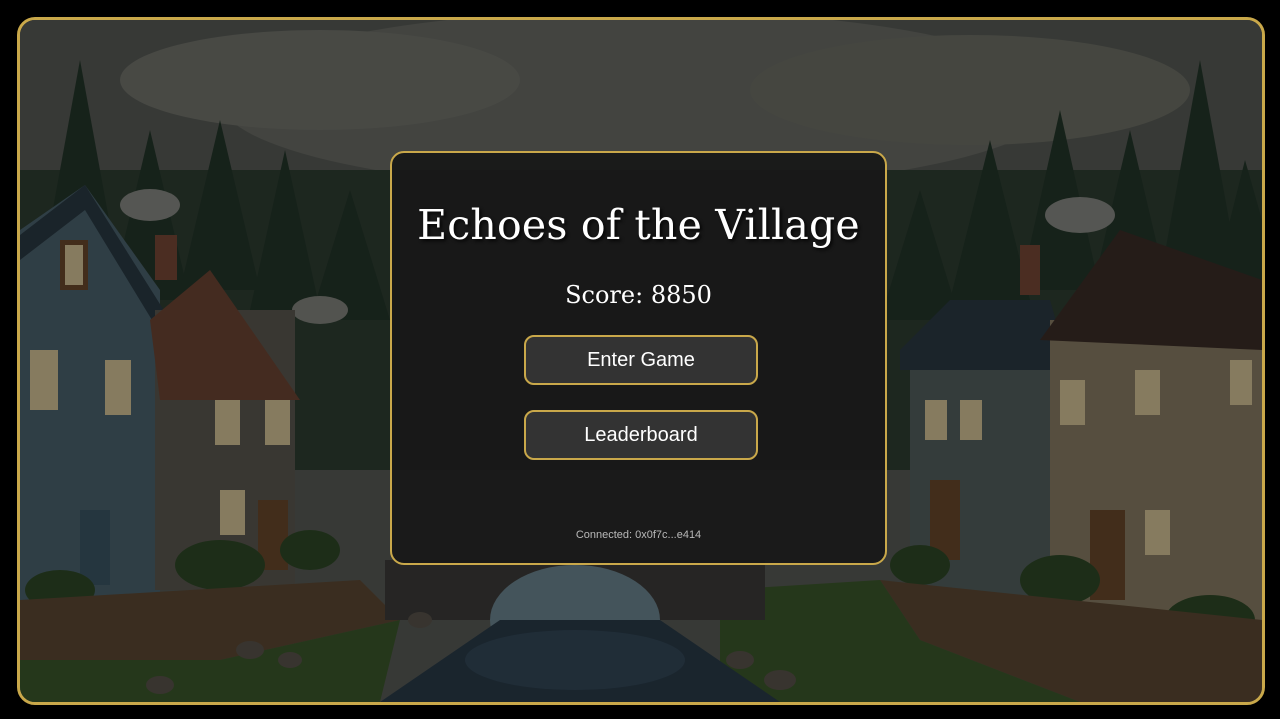  Describe the element at coordinates (638, 535) in the screenshot. I see `wallet-connected-status: Connected: 0x0f7c...e414` at that location.